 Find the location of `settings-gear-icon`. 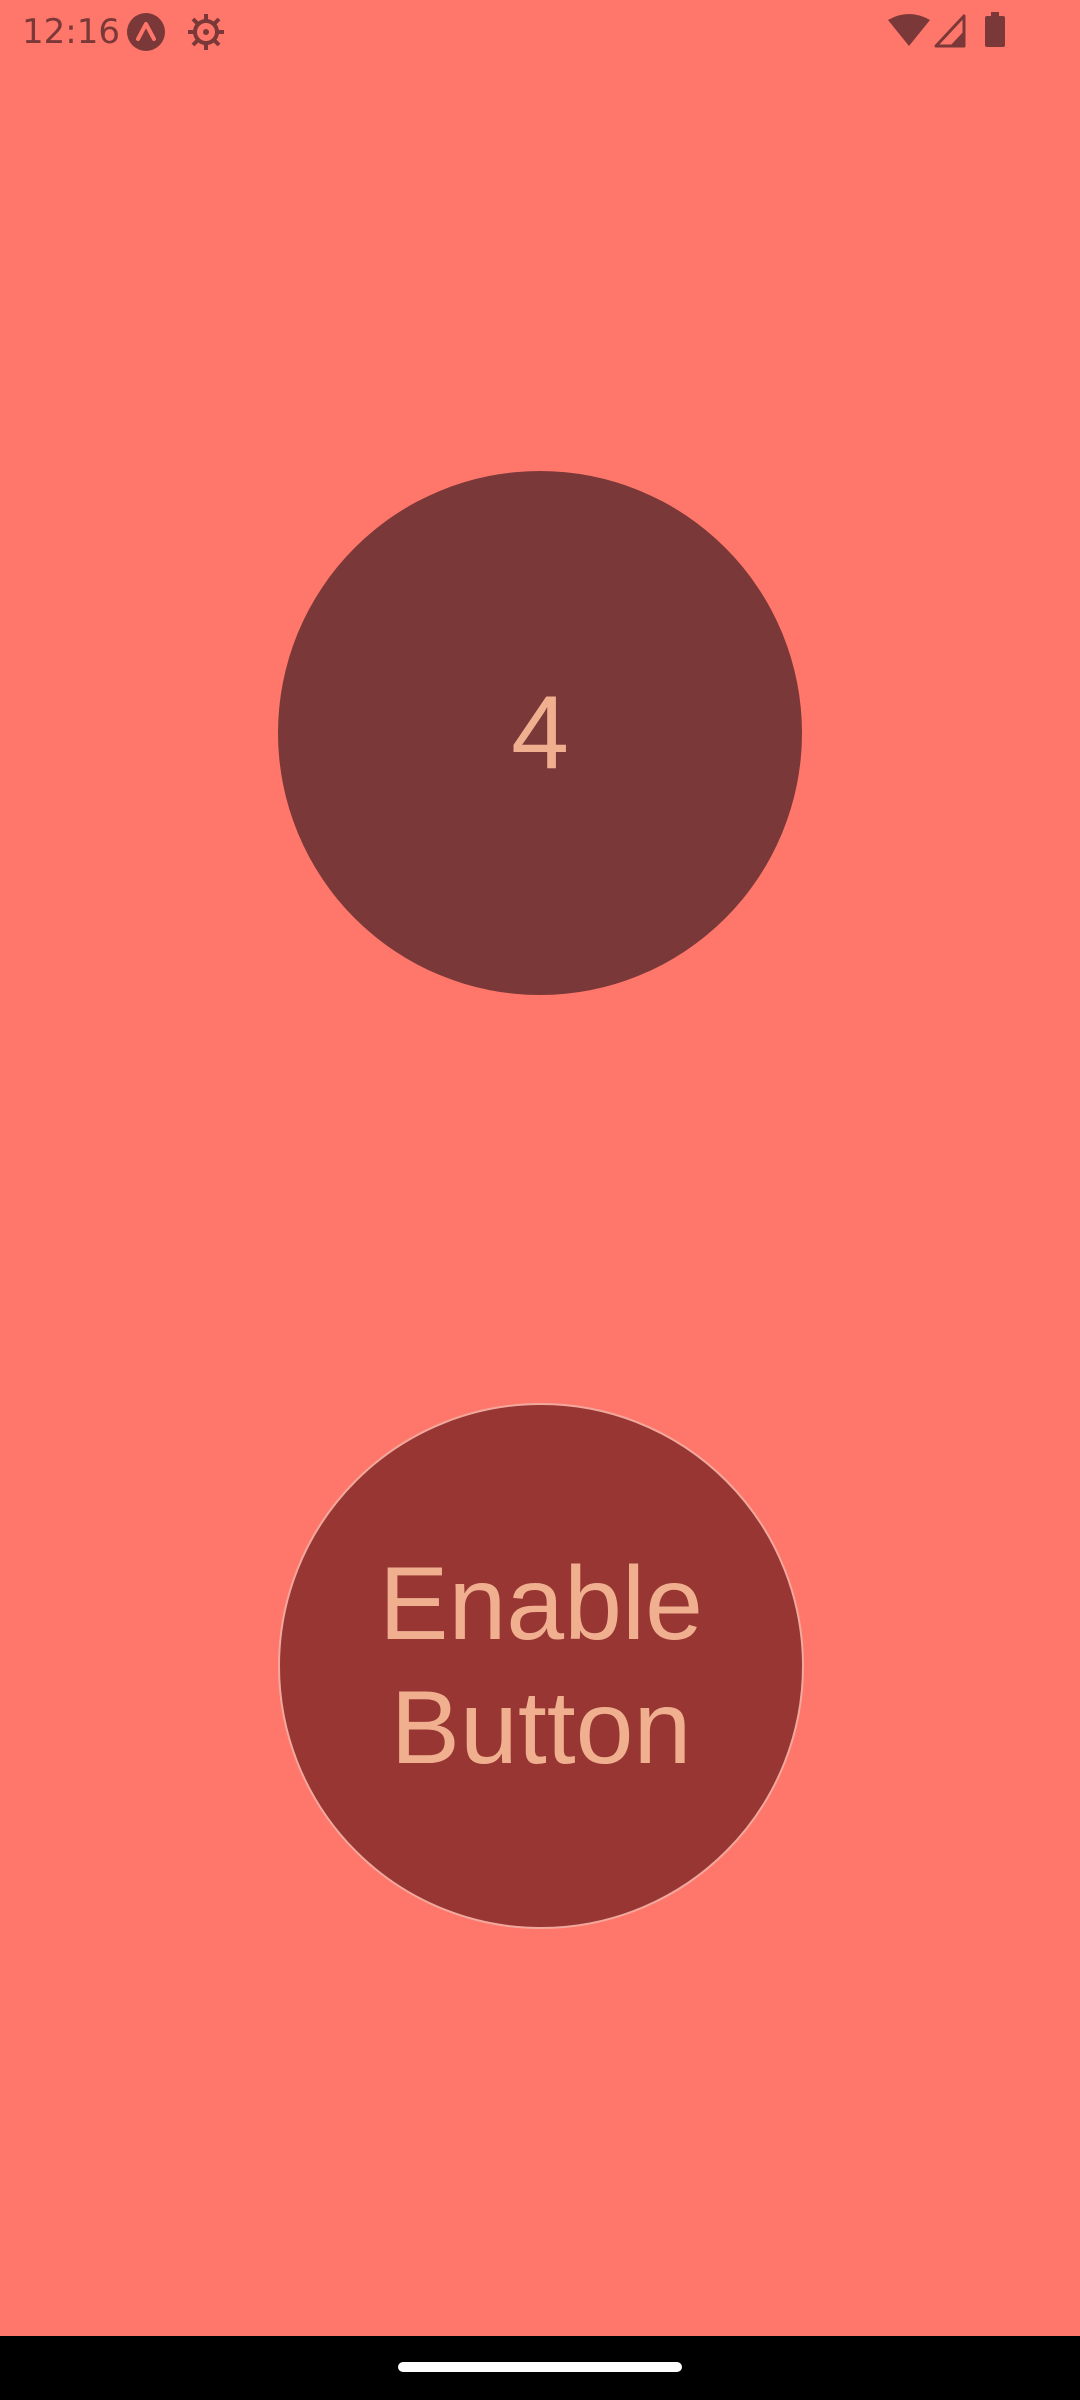

settings-gear-icon is located at coordinates (206, 32).